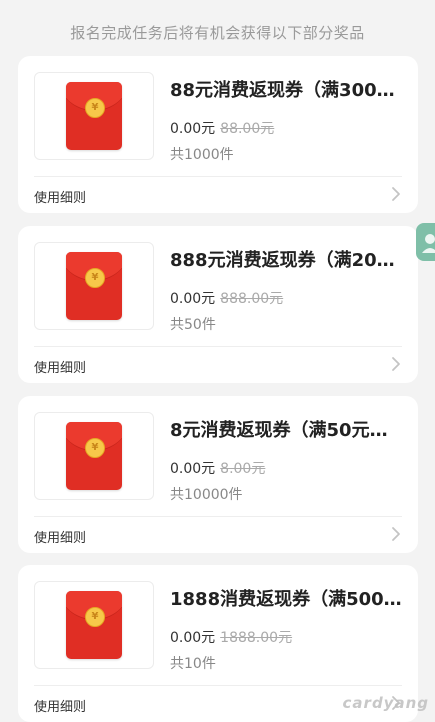 The height and width of the screenshot is (722, 435). I want to click on price-row: 0.00元 88.00元, so click(222, 128).